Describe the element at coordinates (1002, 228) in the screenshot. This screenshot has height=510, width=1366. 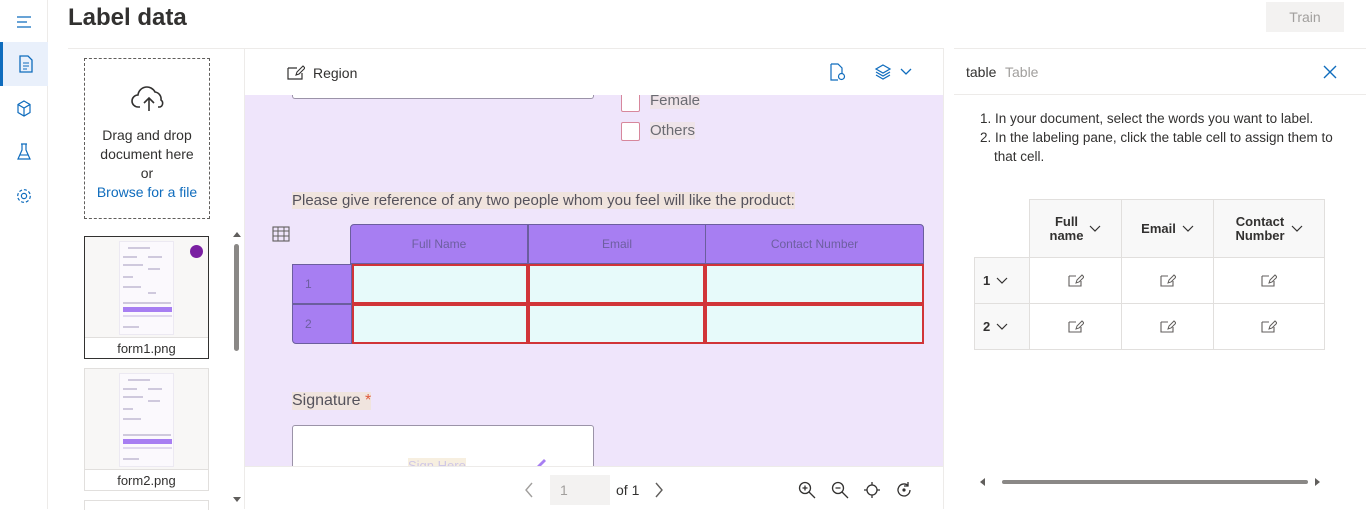
I see `label-table-corner` at that location.